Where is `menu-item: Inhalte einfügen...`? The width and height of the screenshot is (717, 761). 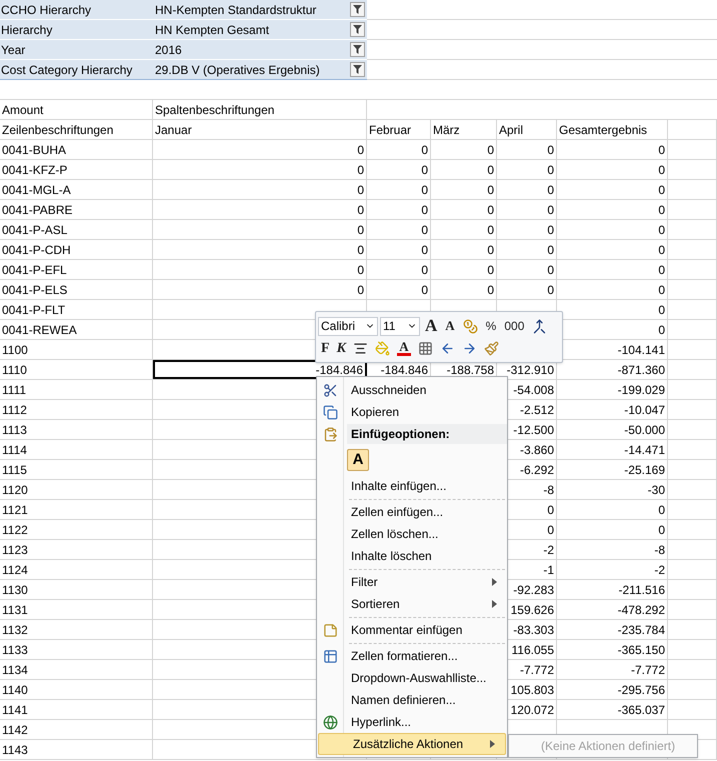
menu-item: Inhalte einfügen... is located at coordinates (412, 486).